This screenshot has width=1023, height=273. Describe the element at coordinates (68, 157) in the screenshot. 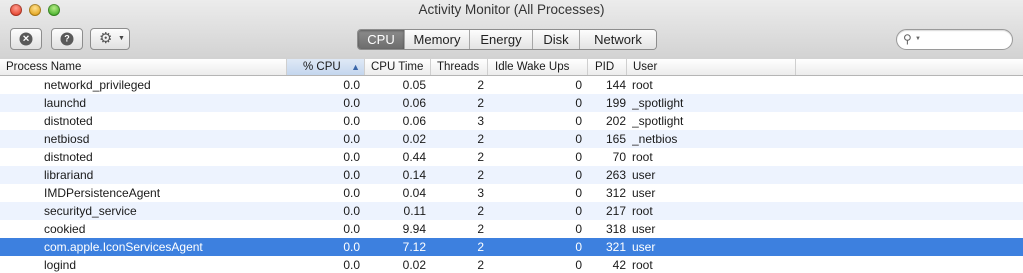

I see `process-name-cell: distnoted` at that location.